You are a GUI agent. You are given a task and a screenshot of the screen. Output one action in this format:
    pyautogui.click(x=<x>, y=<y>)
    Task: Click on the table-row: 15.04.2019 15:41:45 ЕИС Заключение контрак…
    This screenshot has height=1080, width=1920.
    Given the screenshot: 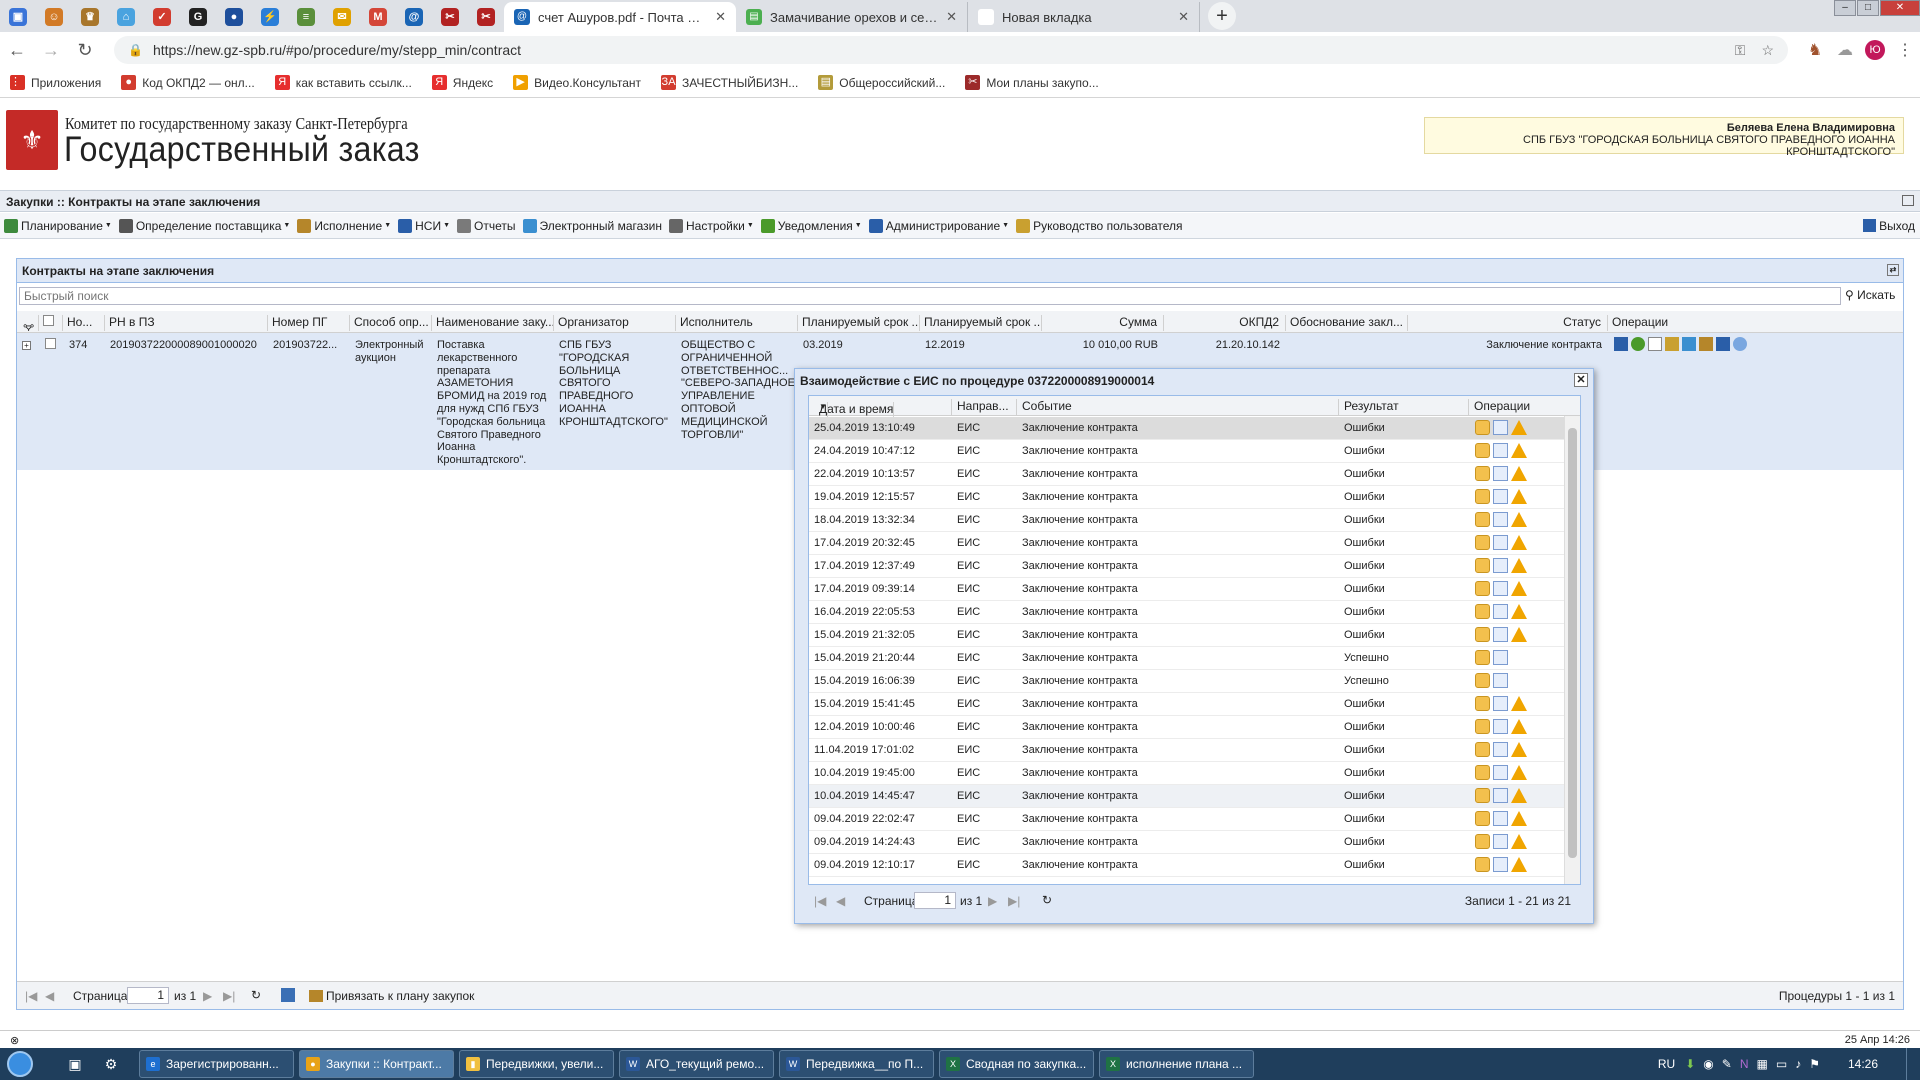 What is the action you would take?
    pyautogui.click(x=1187, y=704)
    